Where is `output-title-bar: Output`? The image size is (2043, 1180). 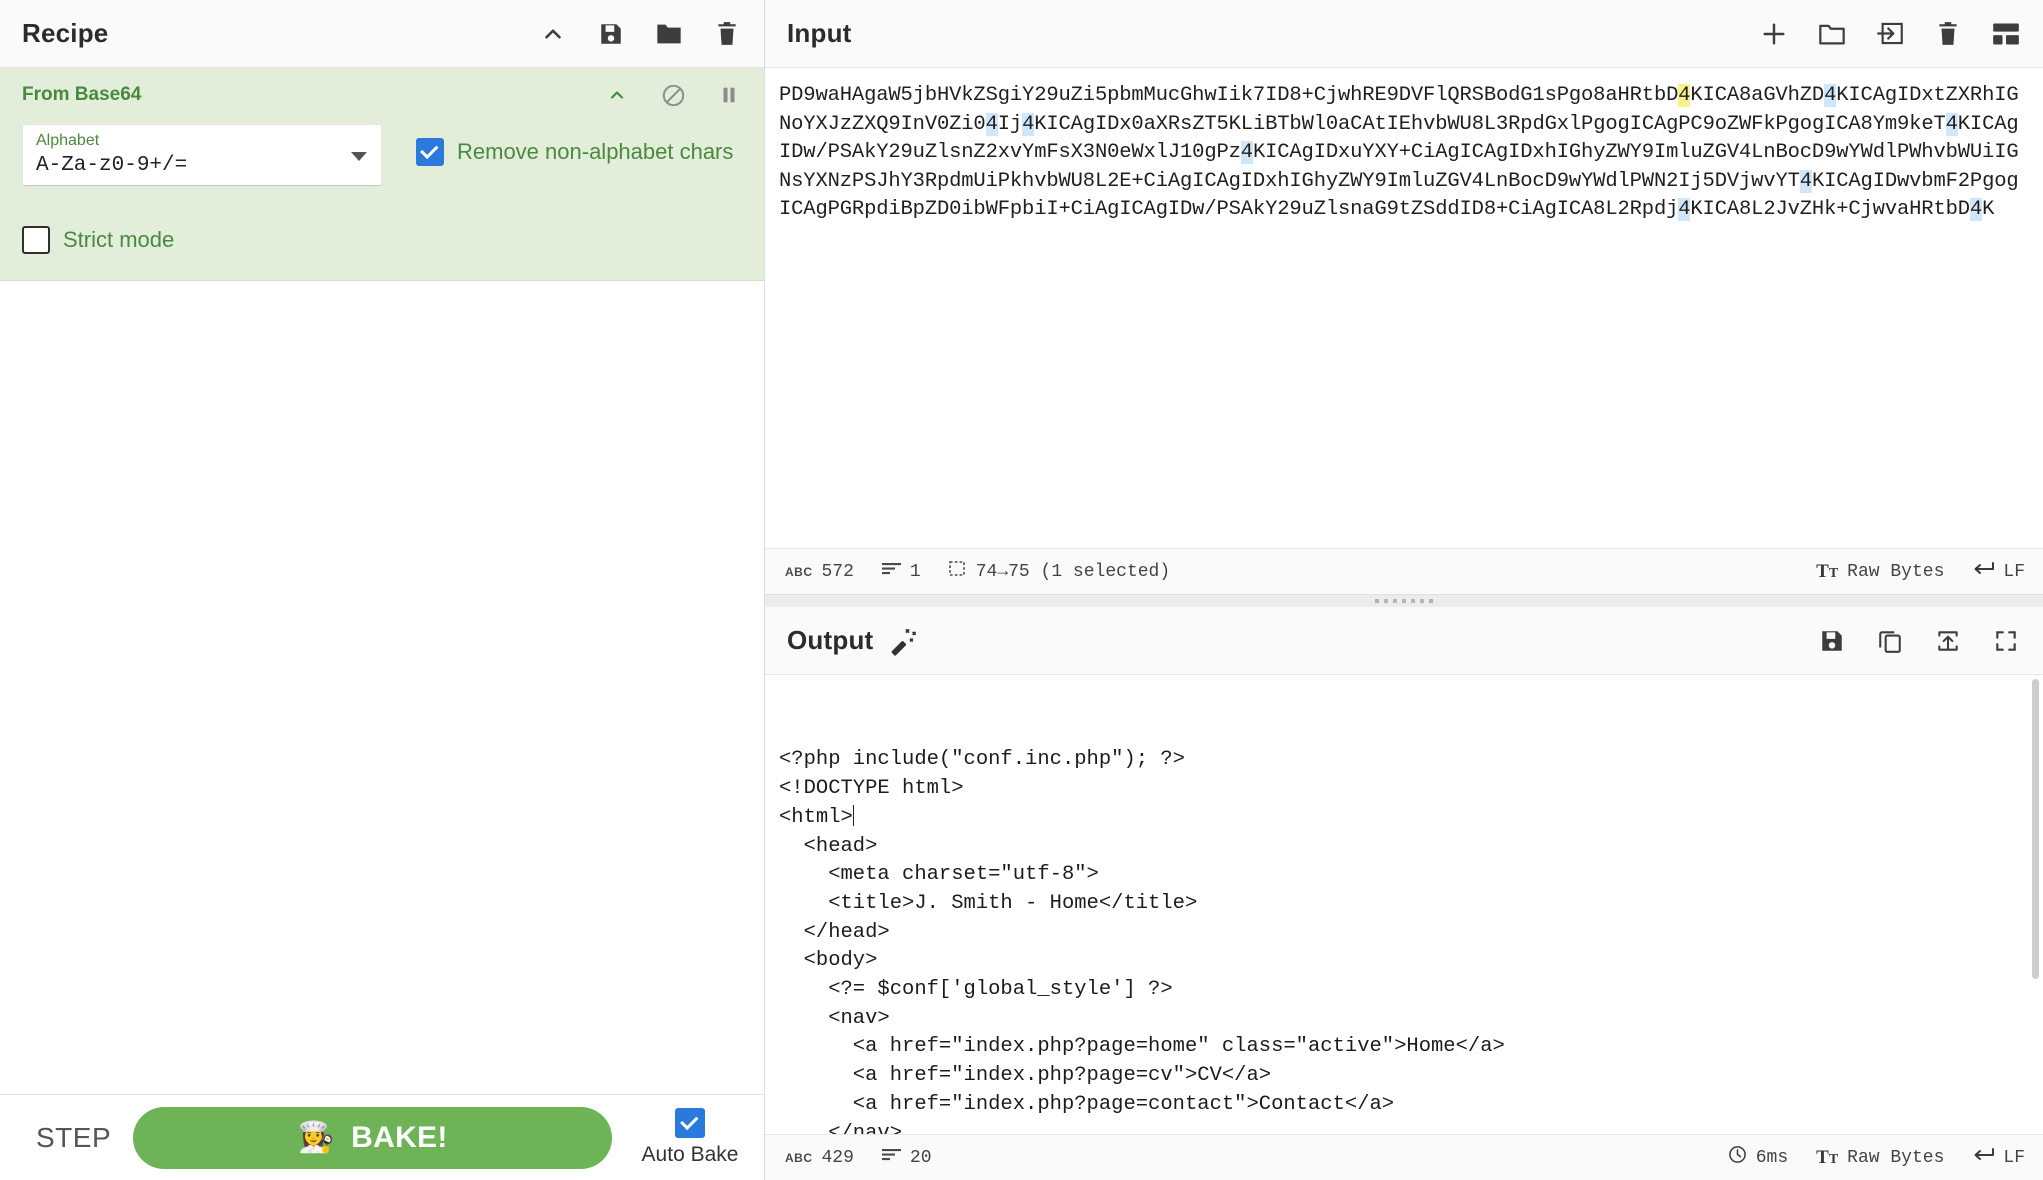 output-title-bar: Output is located at coordinates (1404, 641).